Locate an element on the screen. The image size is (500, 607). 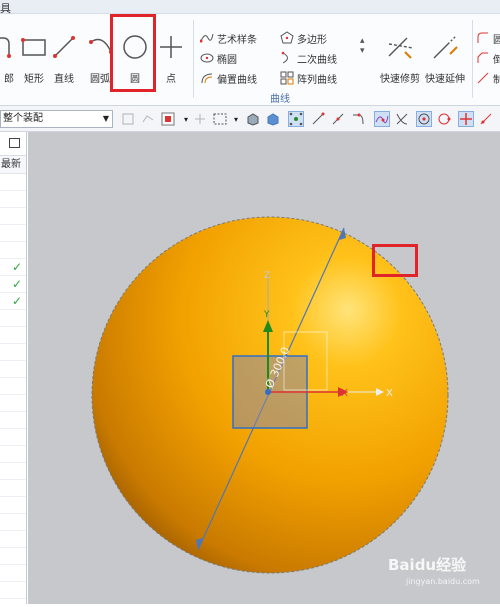
select-filter-icon is located at coordinates (128, 119).